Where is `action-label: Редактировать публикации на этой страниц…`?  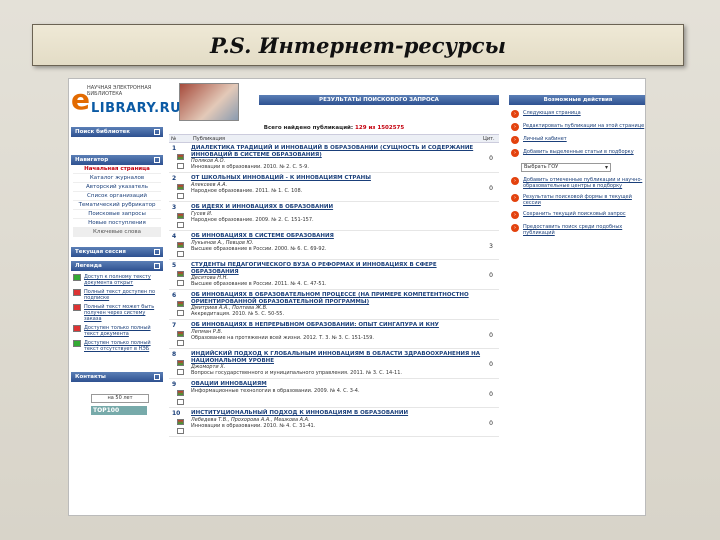
action-label: Редактировать публикации на этой страниц… is located at coordinates (584, 126).